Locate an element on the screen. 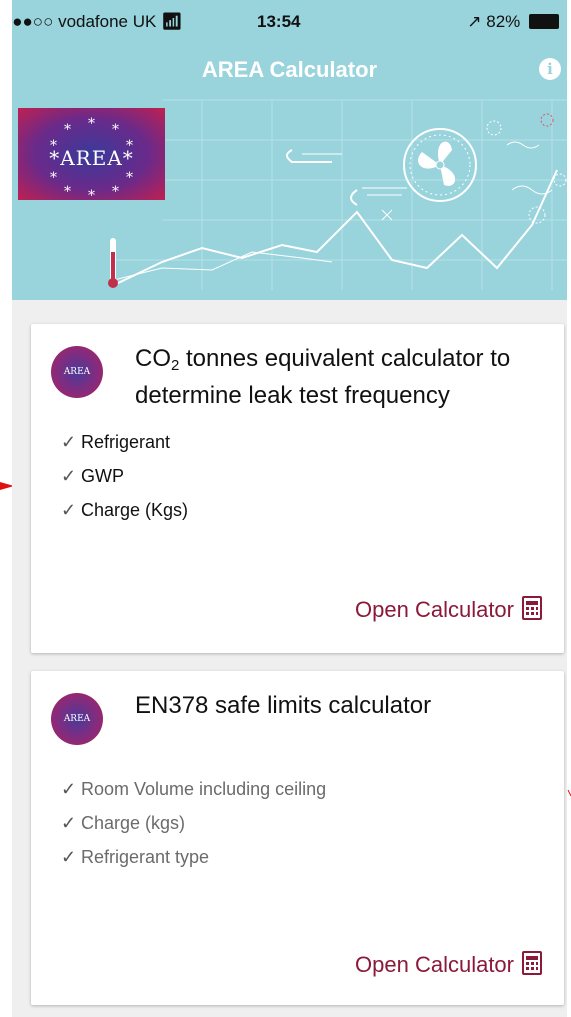 Image resolution: width=571 pixels, height=1017 pixels. status-right: ↗ 82% is located at coordinates (513, 22).